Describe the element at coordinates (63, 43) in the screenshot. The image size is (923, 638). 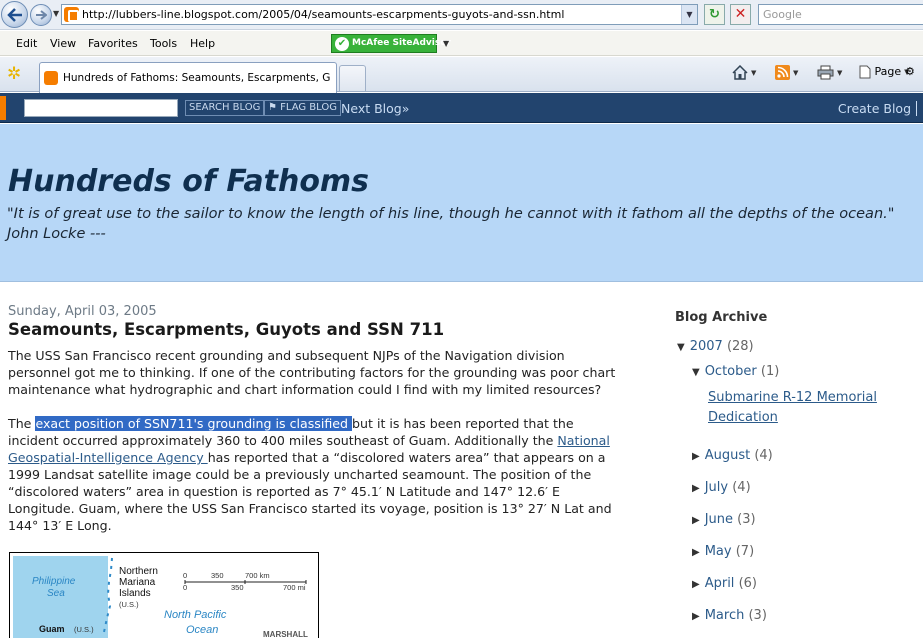
I see `menu-view: View` at that location.